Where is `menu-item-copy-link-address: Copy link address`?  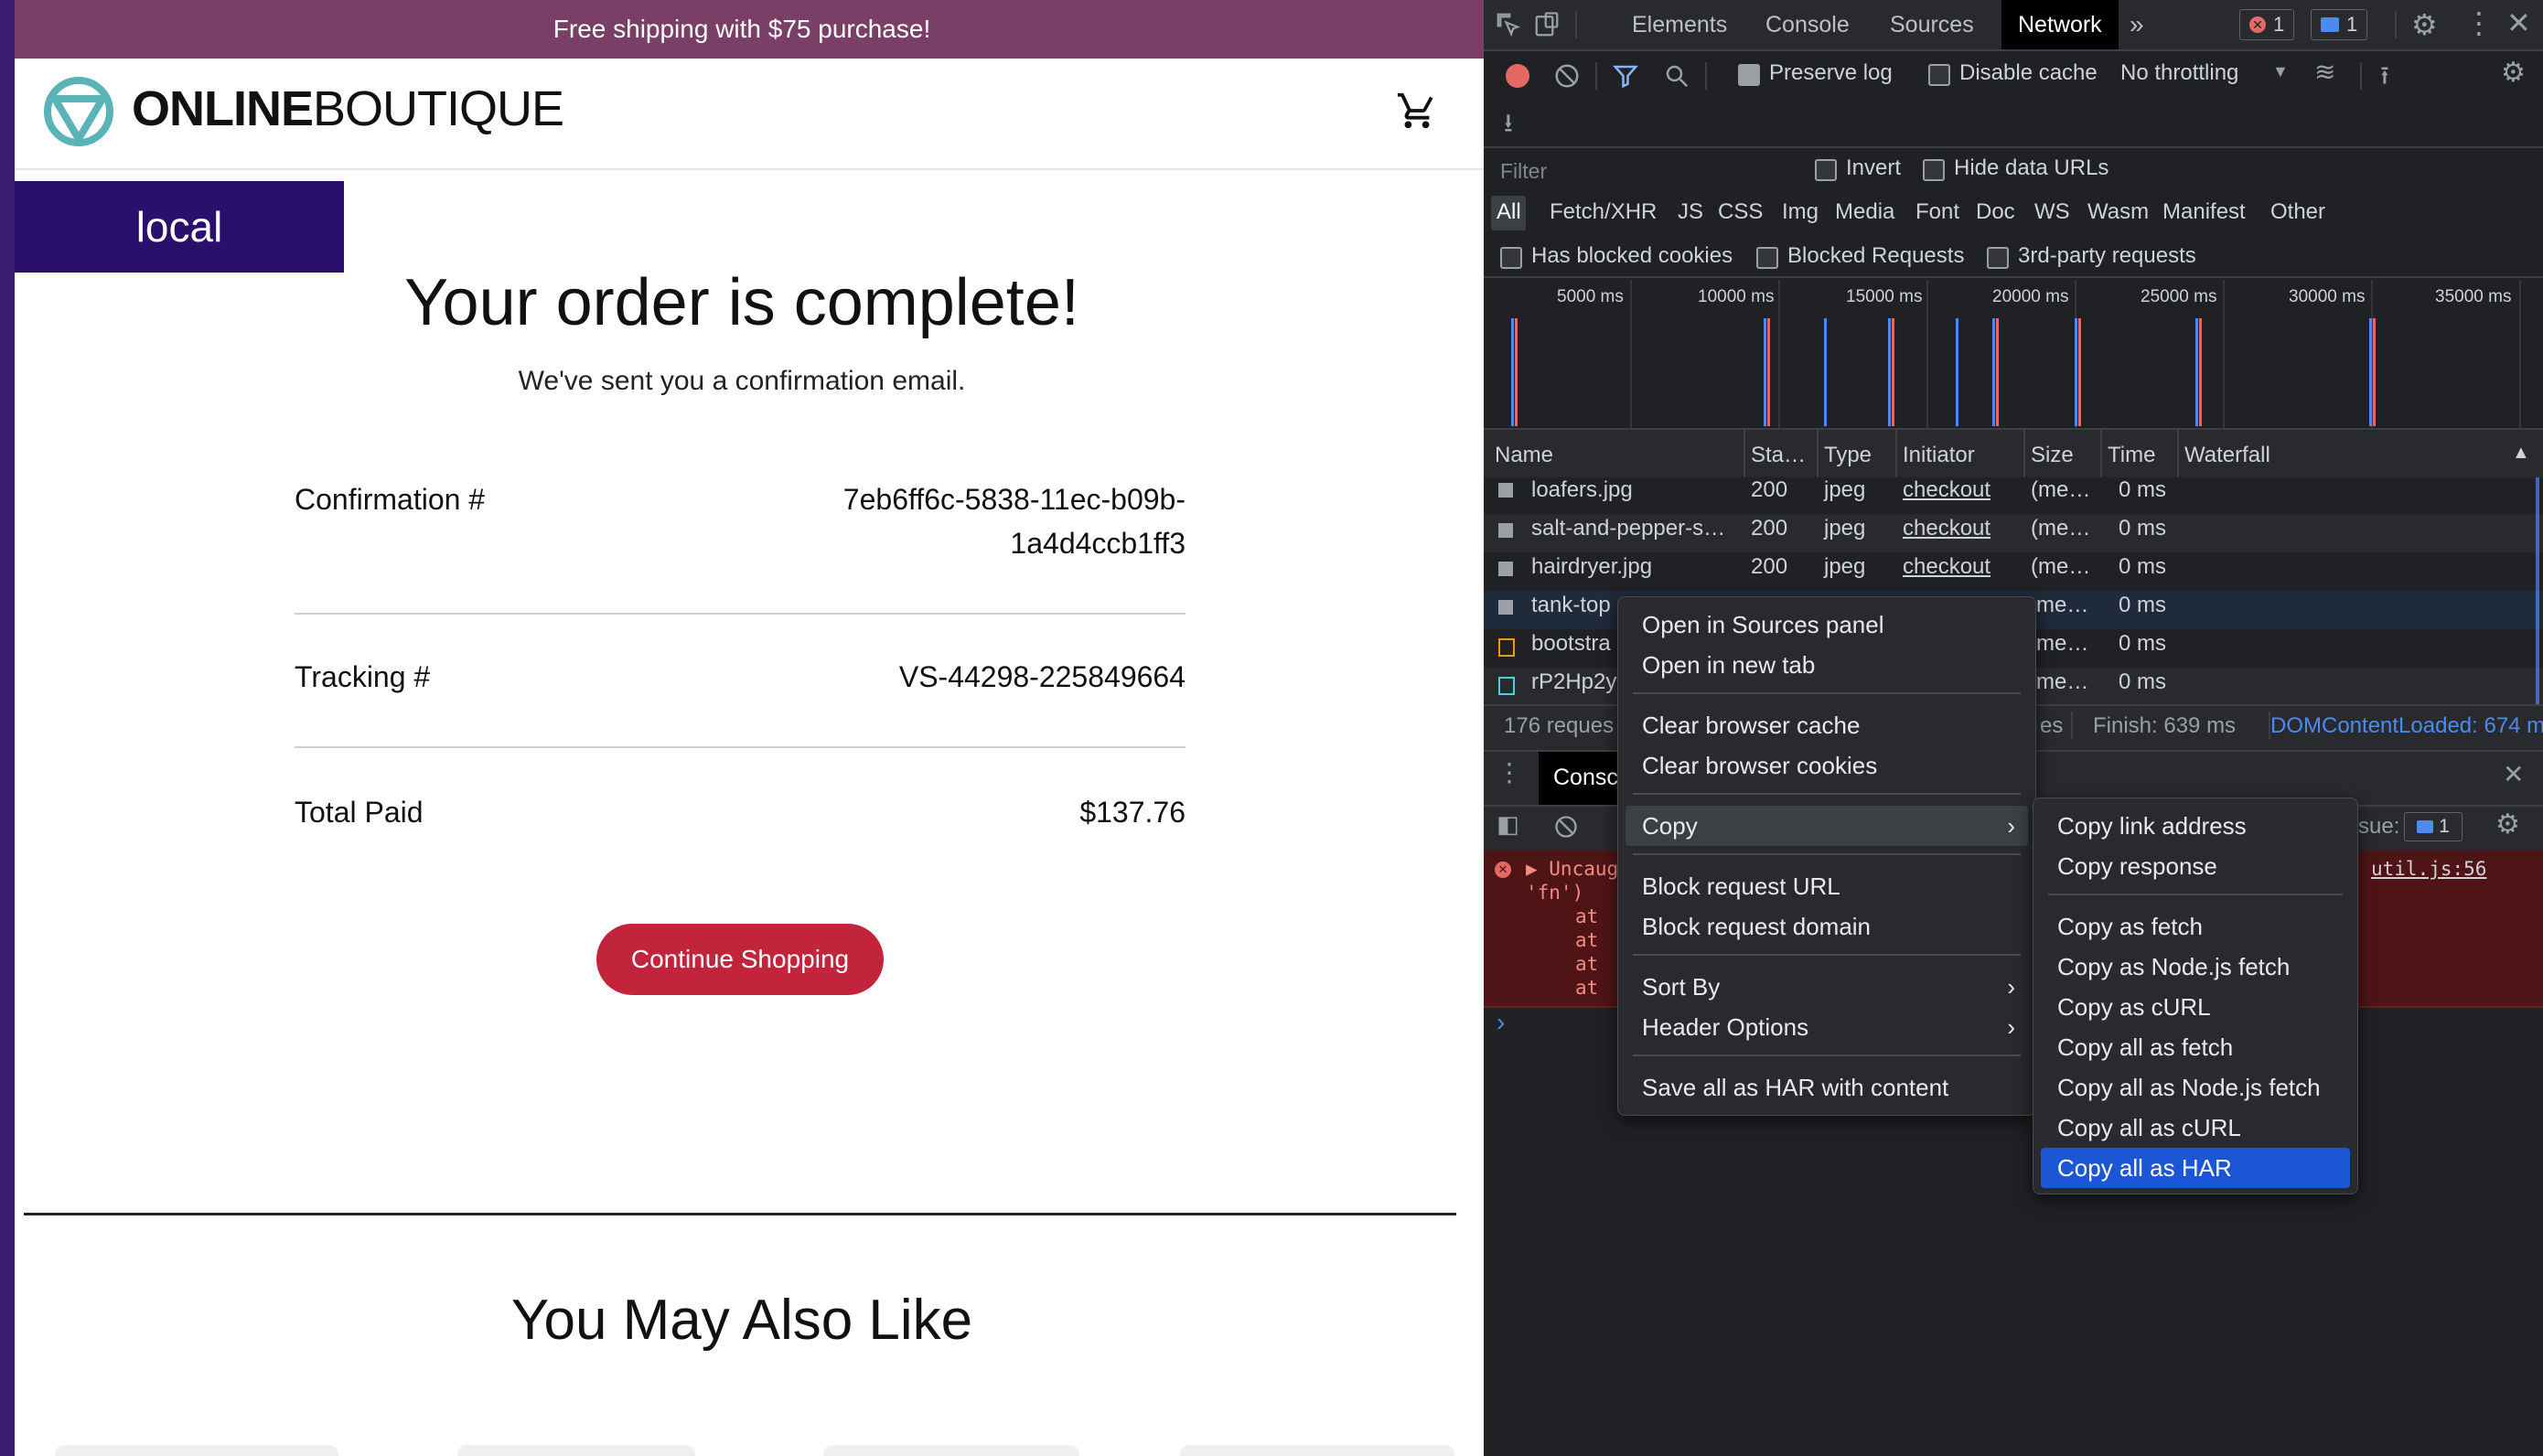 menu-item-copy-link-address: Copy link address is located at coordinates (2195, 826).